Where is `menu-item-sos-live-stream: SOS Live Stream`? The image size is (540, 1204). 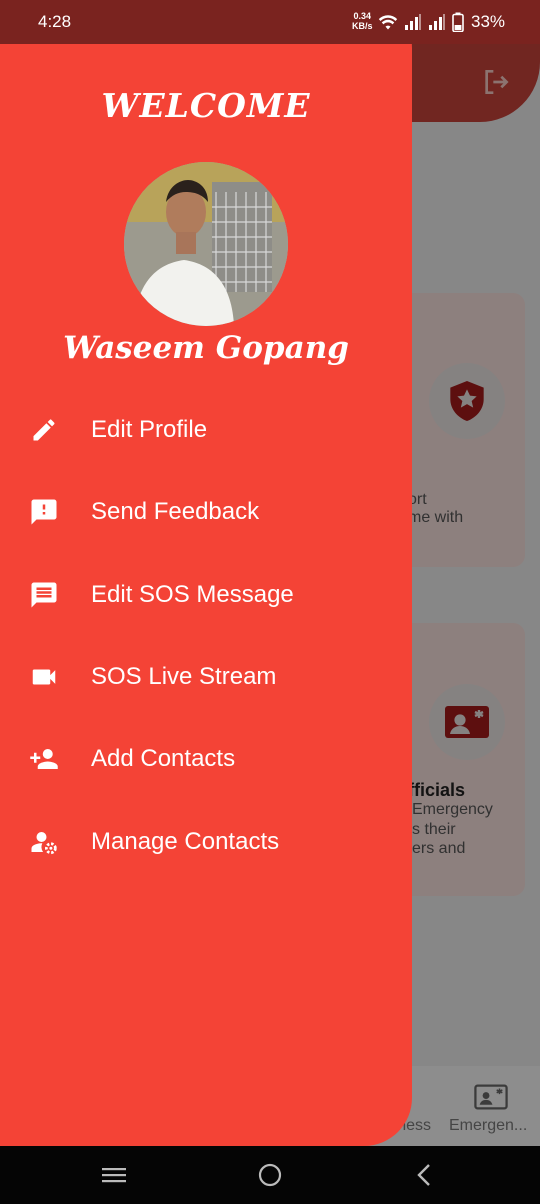 menu-item-sos-live-stream: SOS Live Stream is located at coordinates (206, 677).